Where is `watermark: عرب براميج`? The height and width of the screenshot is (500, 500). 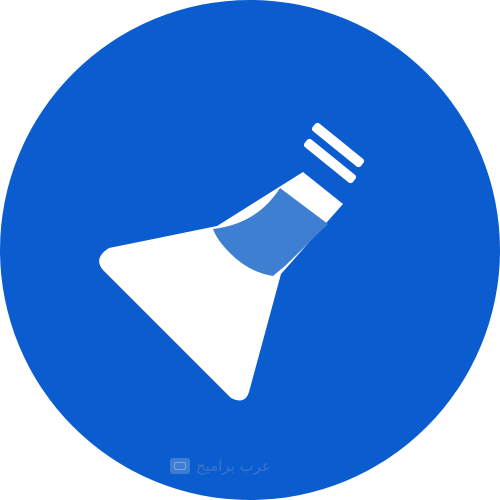 watermark: عرب براميج is located at coordinates (255, 466).